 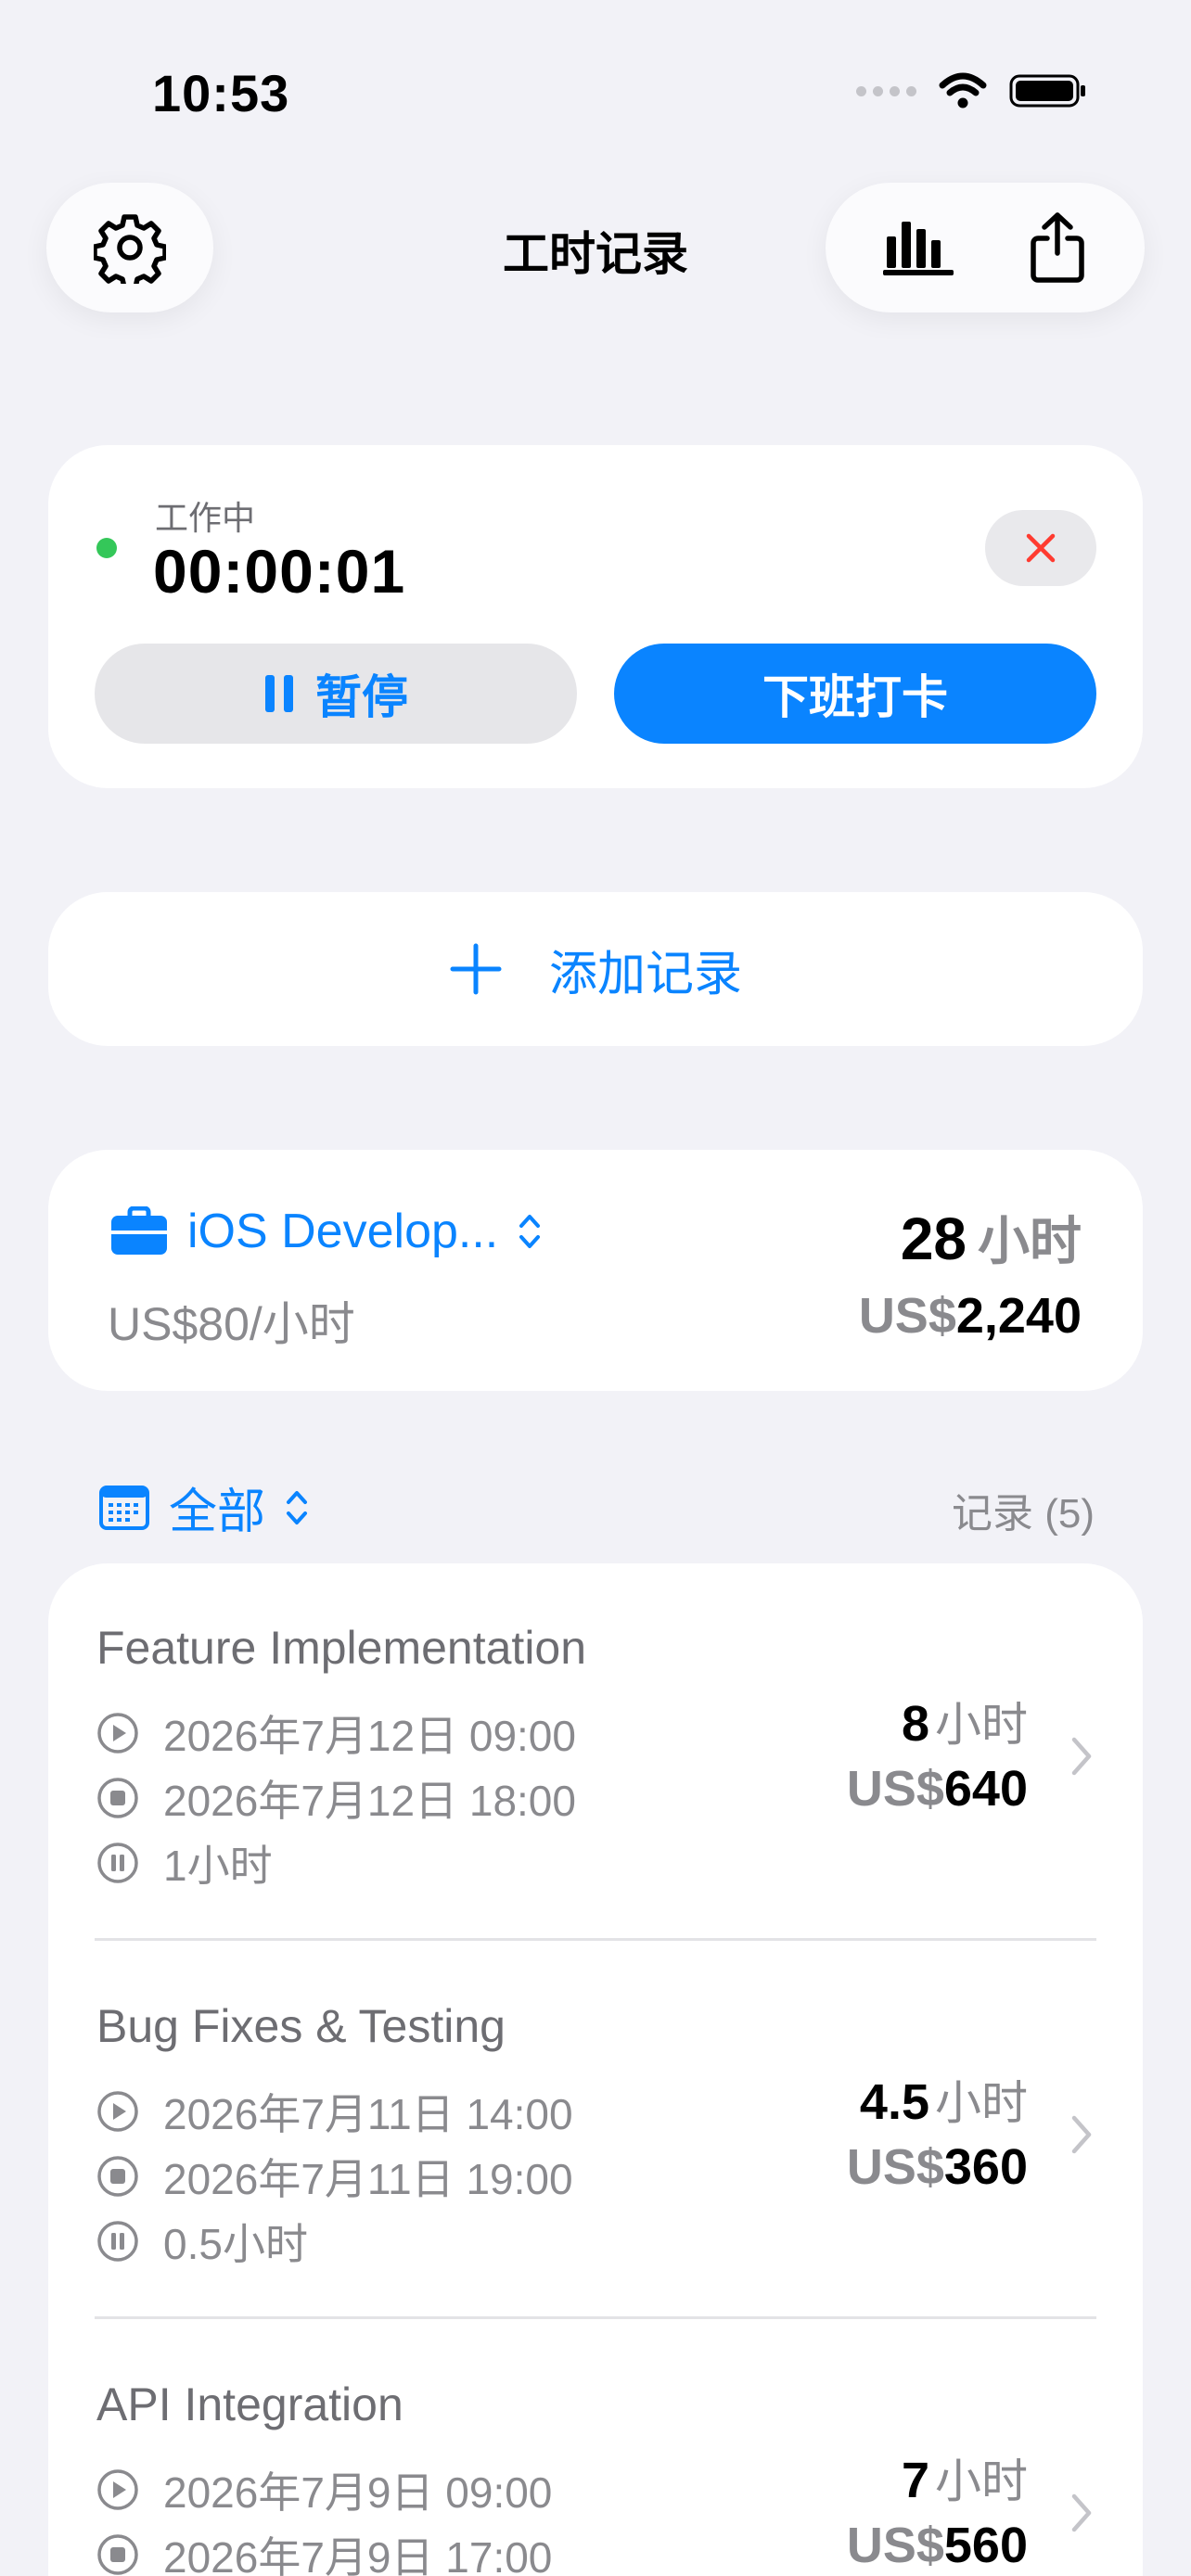 What do you see at coordinates (279, 571) in the screenshot?
I see `elapsed-time: 00:00:01` at bounding box center [279, 571].